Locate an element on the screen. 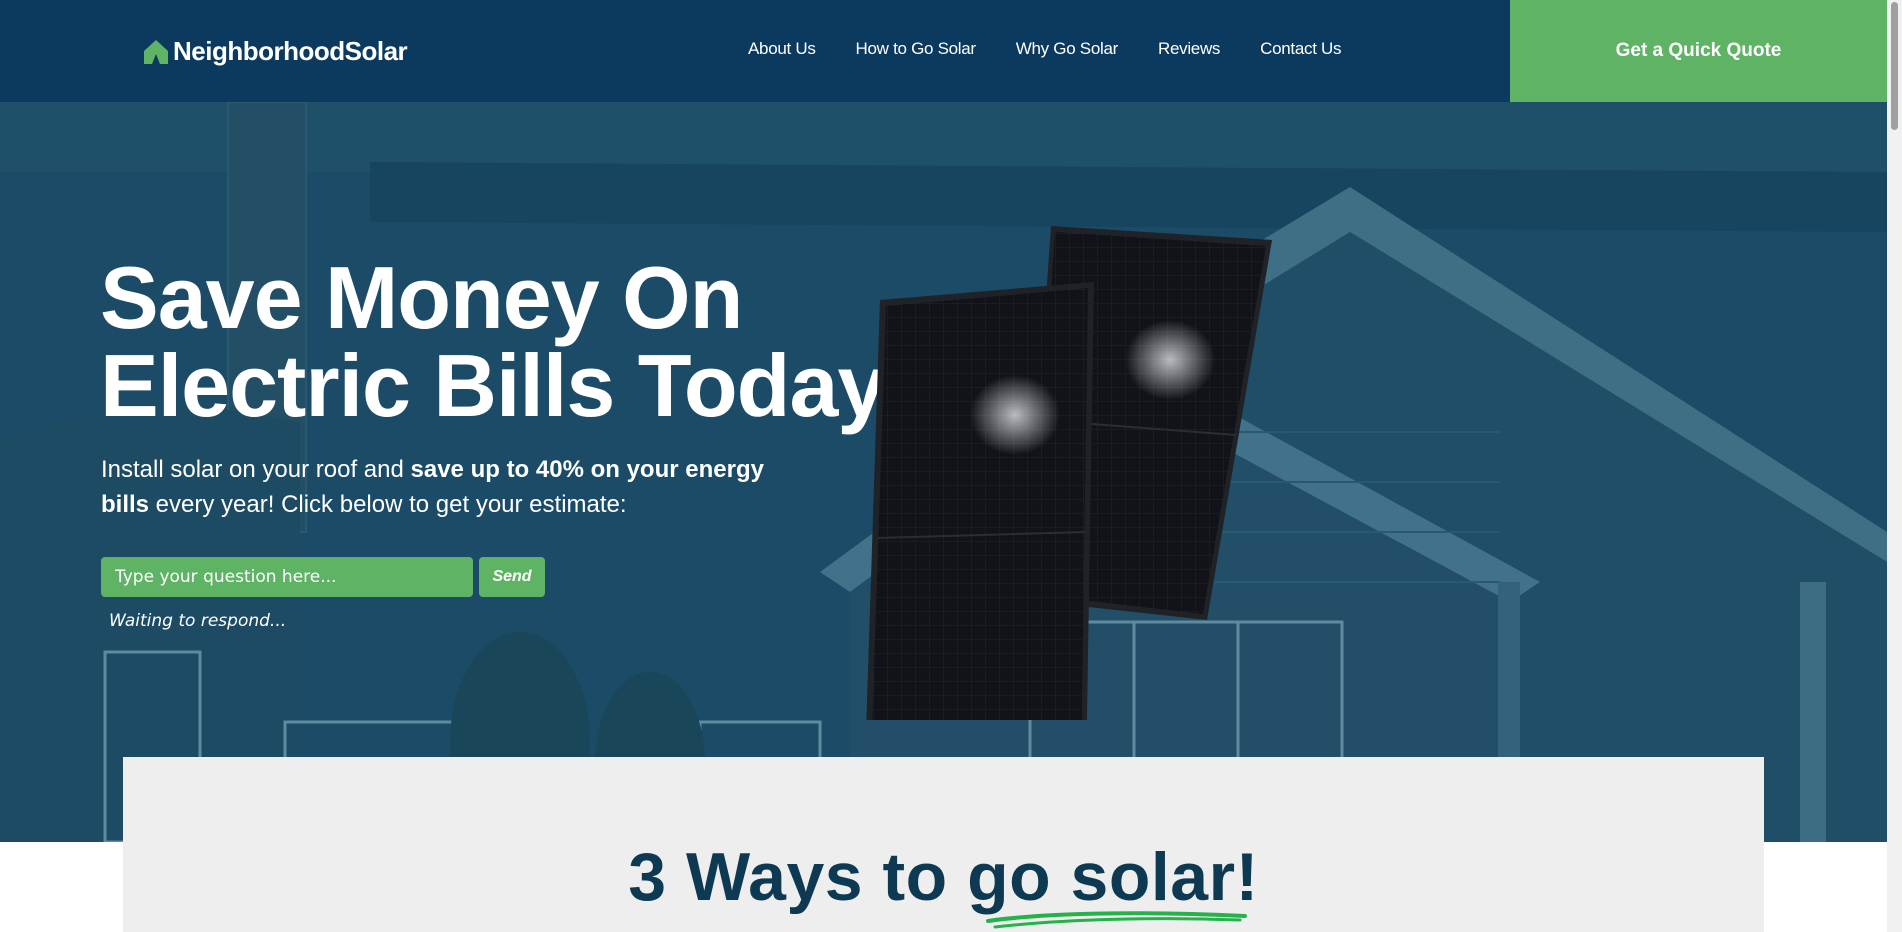 The height and width of the screenshot is (932, 1902). hero-title: Save Money On Electric Bills Today is located at coordinates (493, 341).